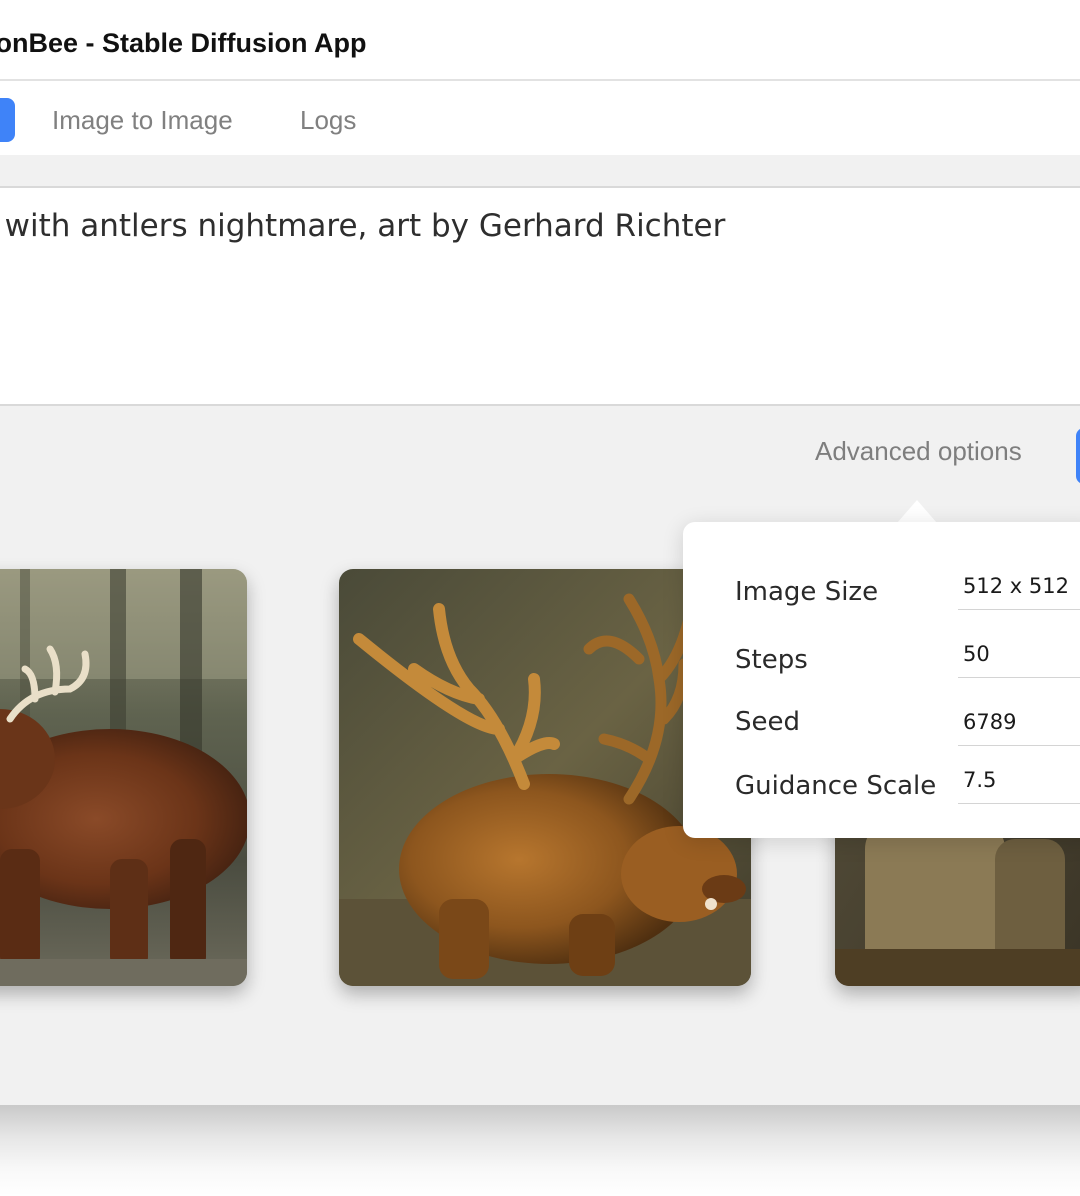 This screenshot has width=1080, height=1196. What do you see at coordinates (540, 1150) in the screenshot?
I see `window-shadow` at bounding box center [540, 1150].